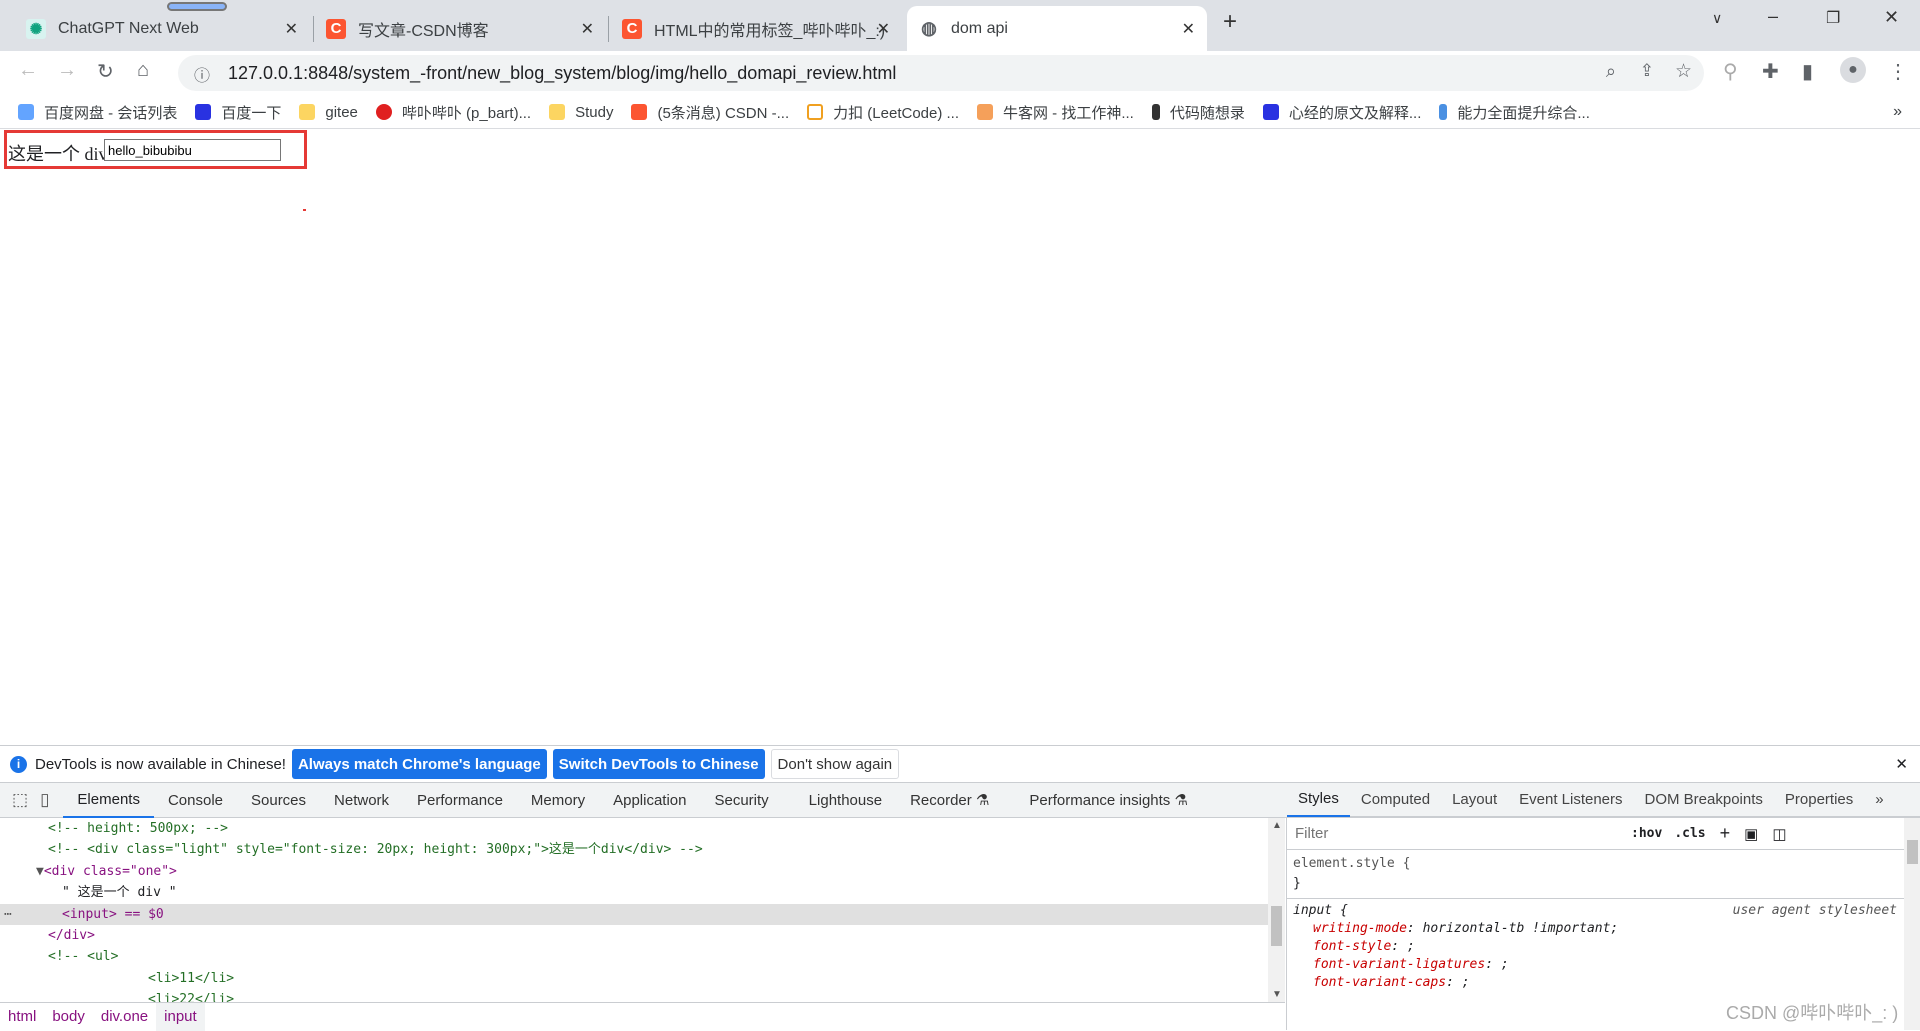 Image resolution: width=1920 pixels, height=1031 pixels. I want to click on tab-list-button: ∨, so click(1717, 18).